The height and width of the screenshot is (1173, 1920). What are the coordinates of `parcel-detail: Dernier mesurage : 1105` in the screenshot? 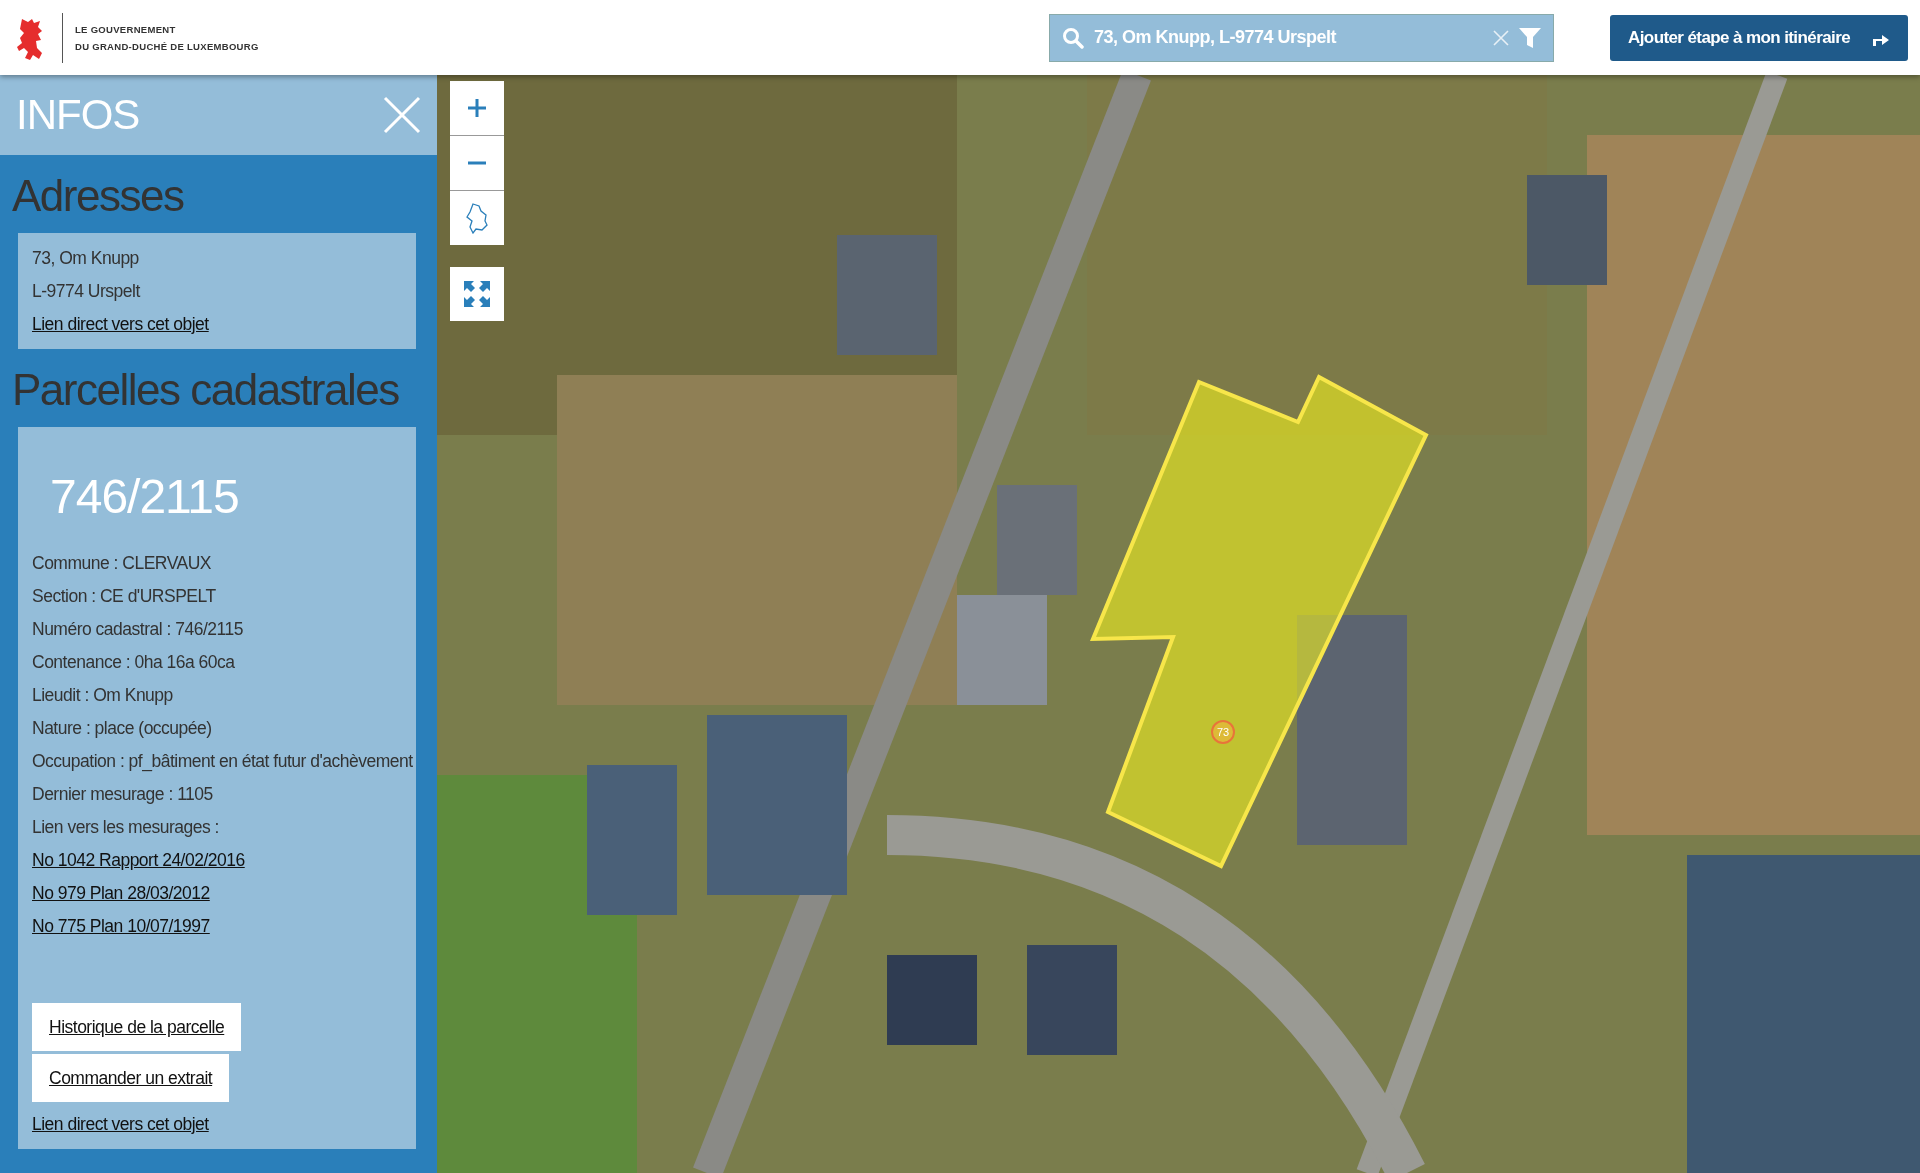 It's located at (122, 794).